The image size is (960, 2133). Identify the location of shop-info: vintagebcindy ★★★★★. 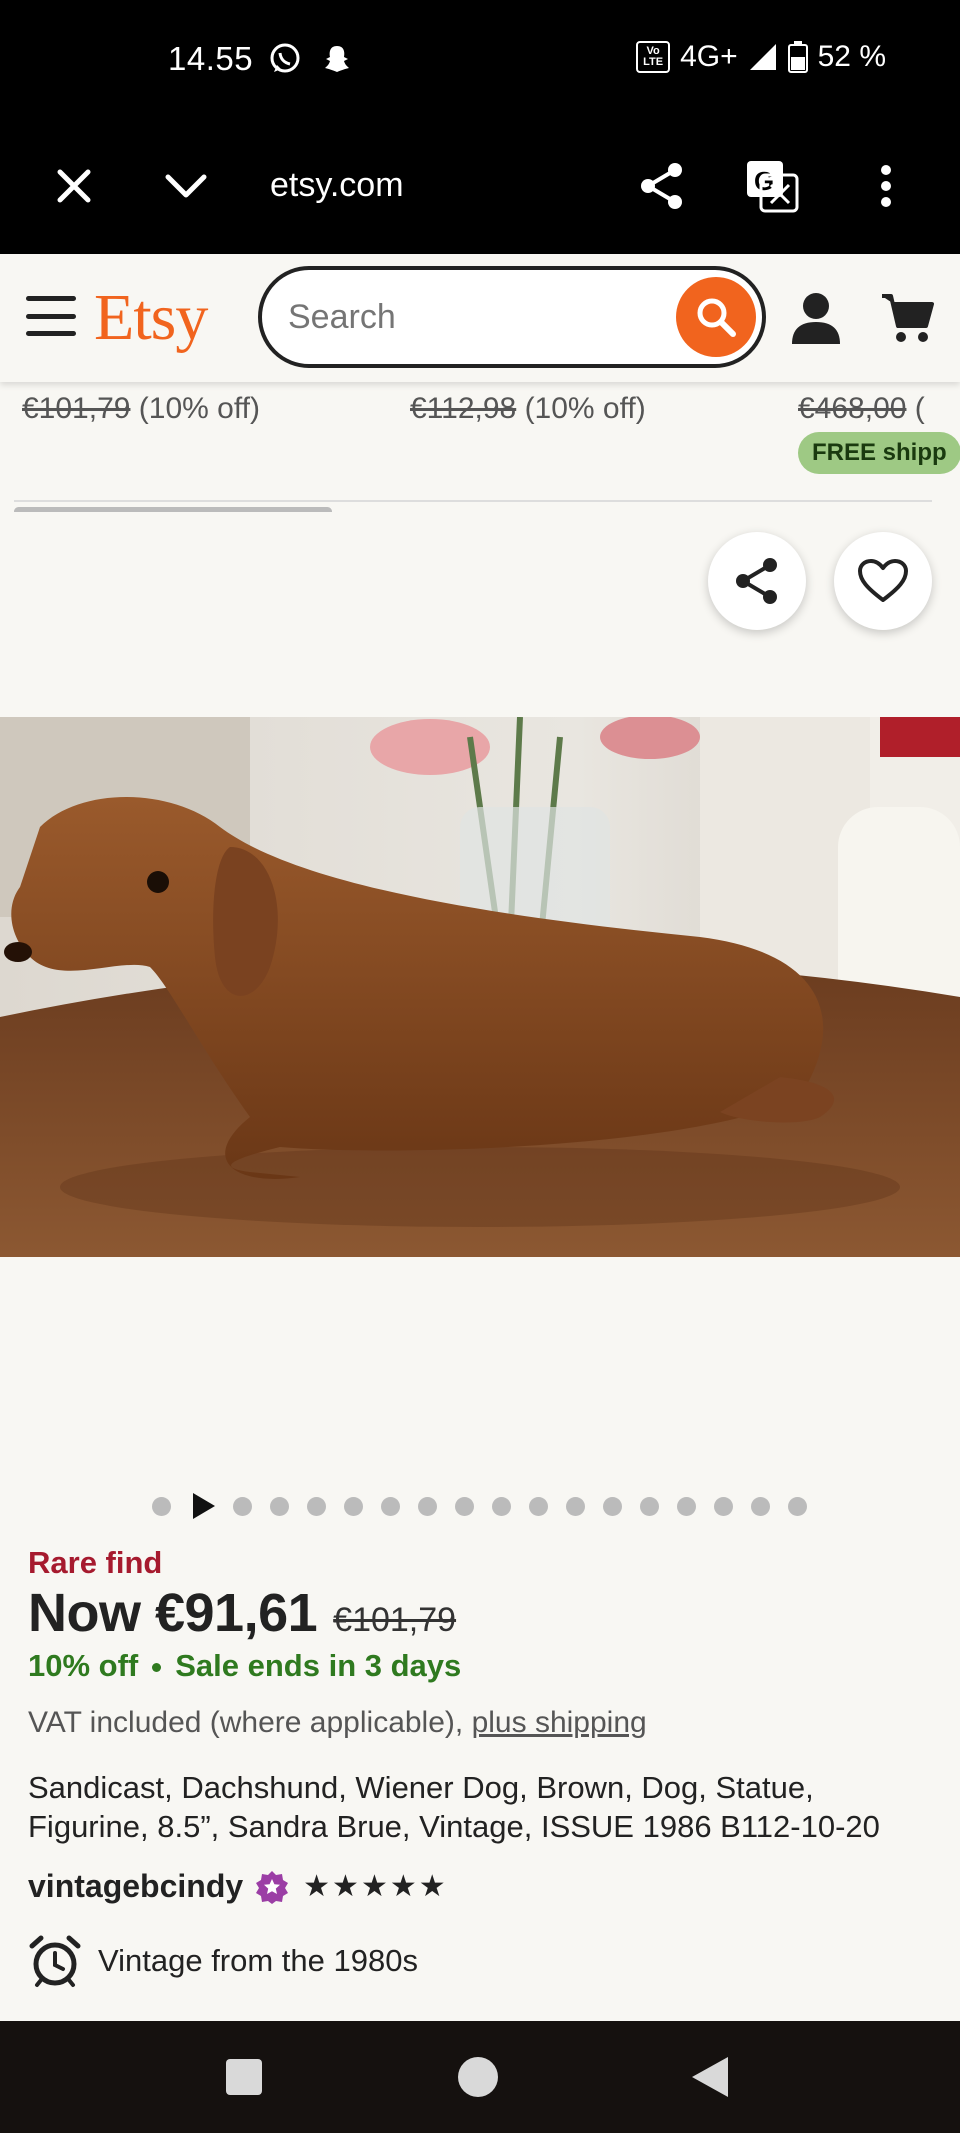
(238, 1886).